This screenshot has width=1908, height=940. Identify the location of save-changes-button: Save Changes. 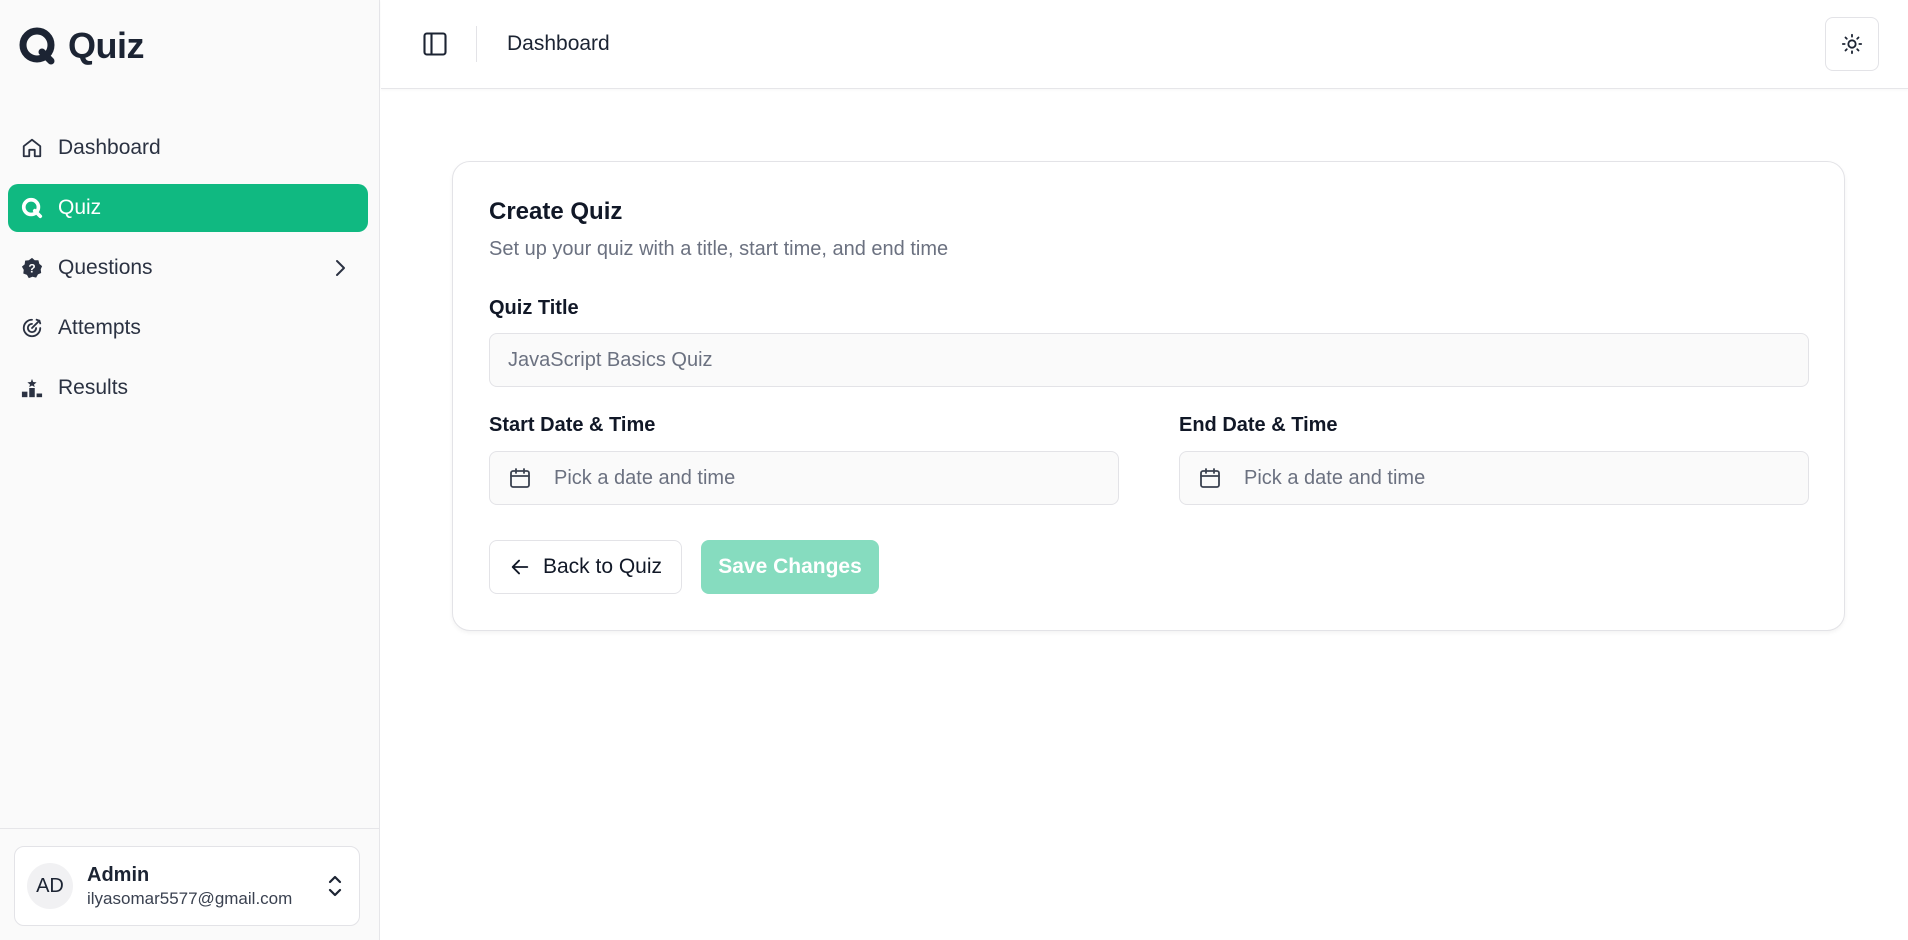
(790, 567).